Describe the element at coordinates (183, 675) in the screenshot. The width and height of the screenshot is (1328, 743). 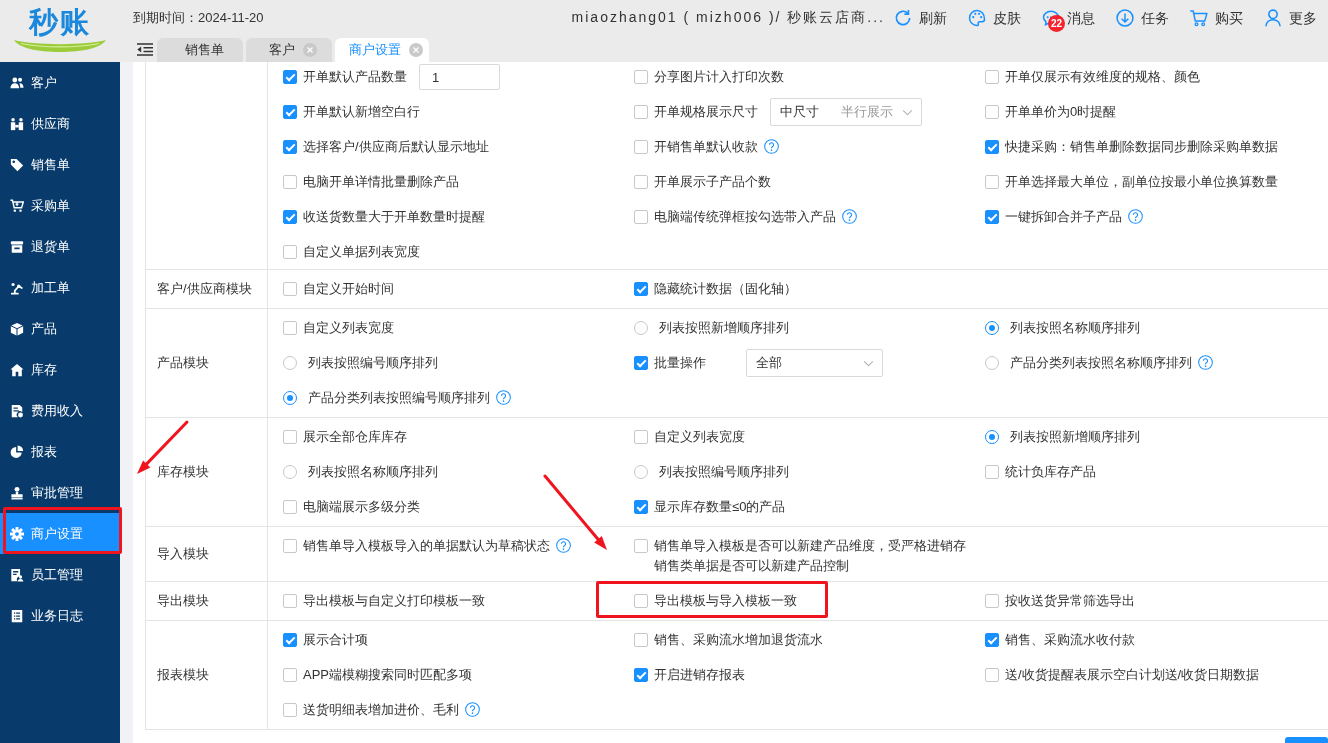
I see `section-label: 报表模块` at that location.